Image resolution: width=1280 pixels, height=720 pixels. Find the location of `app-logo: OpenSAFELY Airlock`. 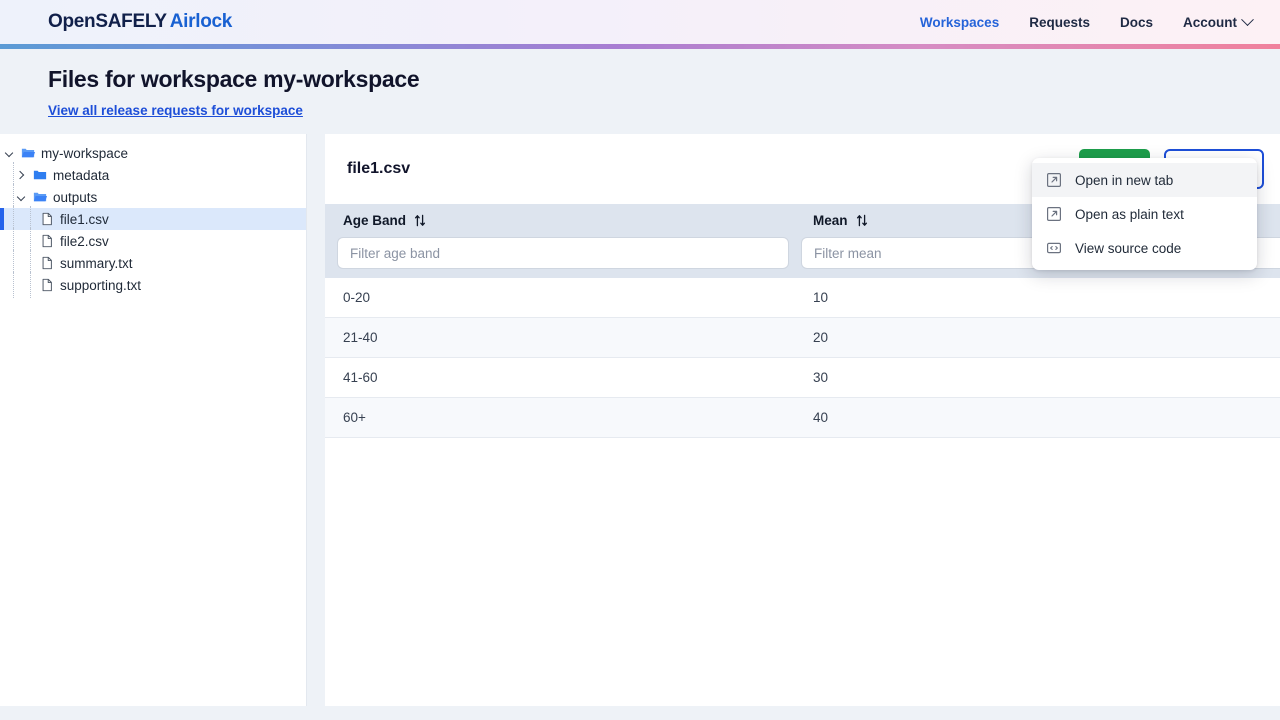

app-logo: OpenSAFELY Airlock is located at coordinates (140, 22).